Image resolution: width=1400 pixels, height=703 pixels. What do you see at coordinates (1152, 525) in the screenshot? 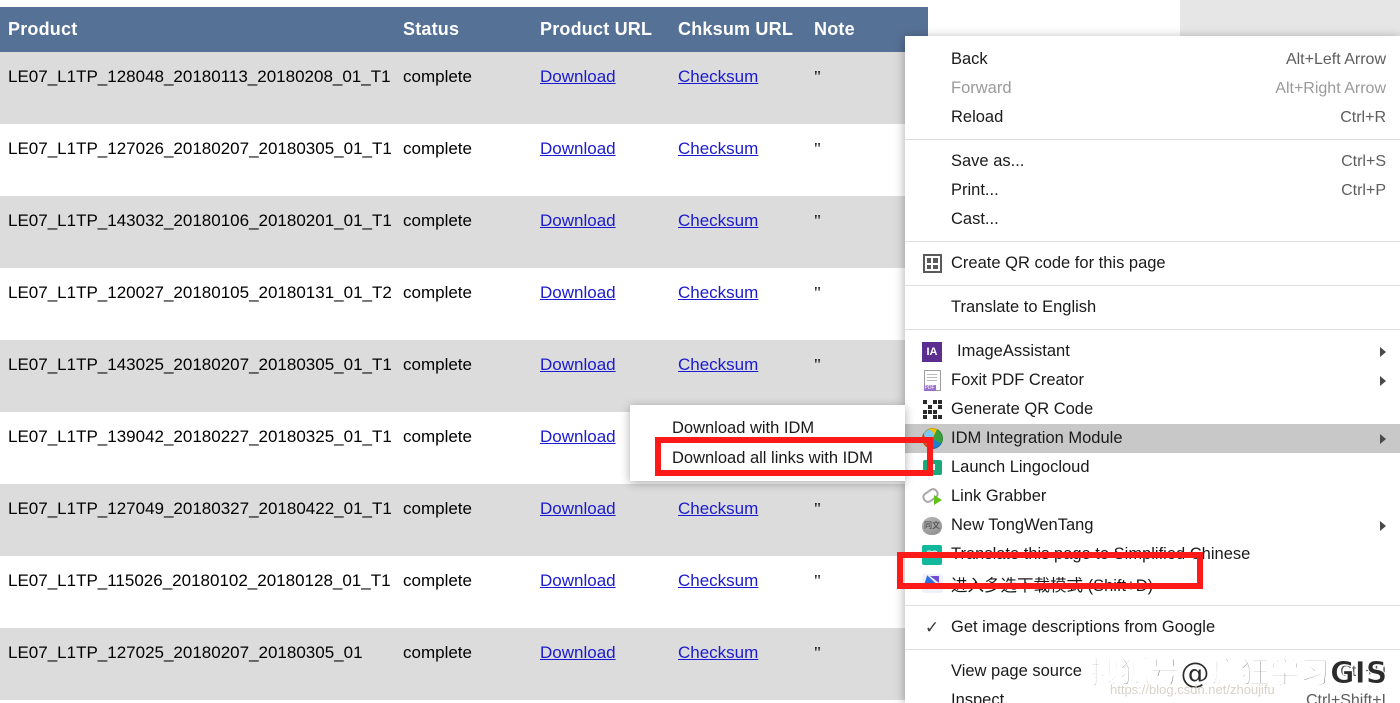
I see `menu-item-new-tongwentang: 同文 New TongWenTang` at bounding box center [1152, 525].